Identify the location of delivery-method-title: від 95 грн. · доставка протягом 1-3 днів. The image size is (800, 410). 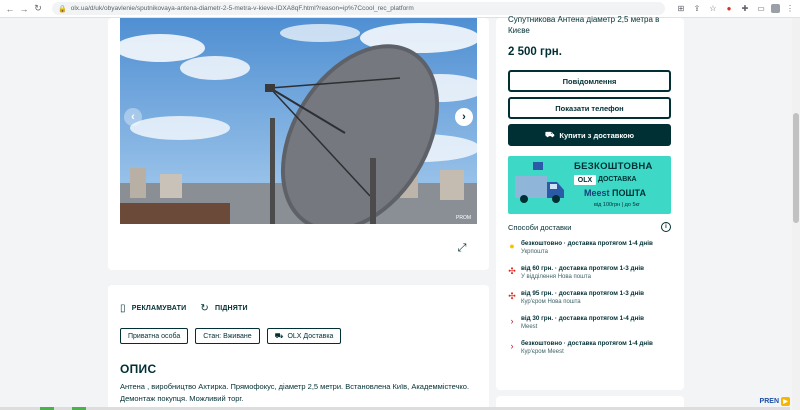
(582, 293).